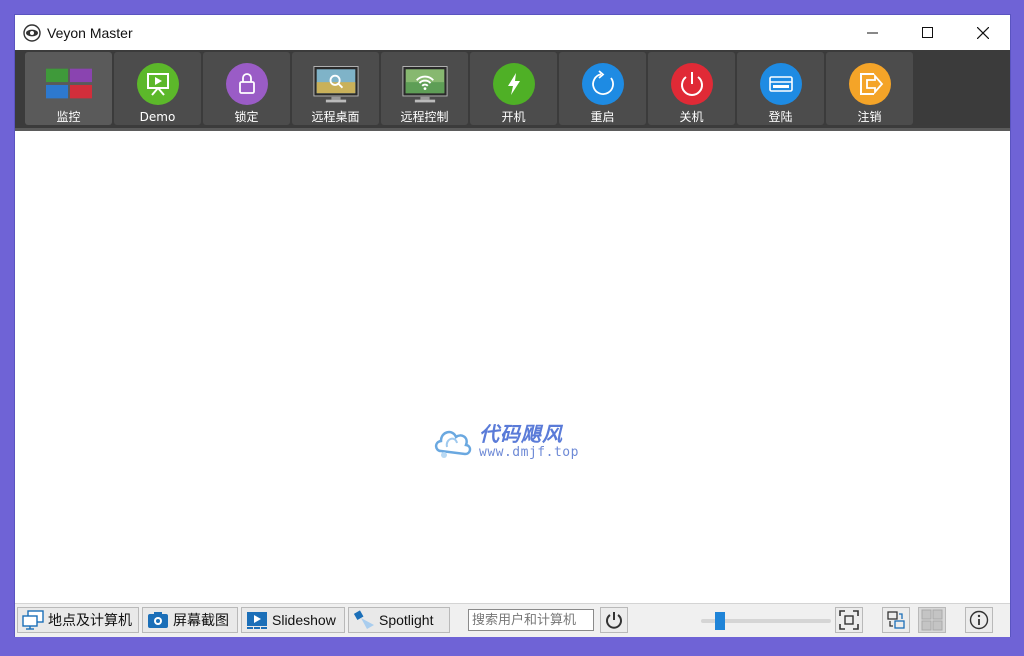 This screenshot has width=1024, height=656. What do you see at coordinates (90, 620) in the screenshot?
I see `locations-computers-label: 地点及计算机` at bounding box center [90, 620].